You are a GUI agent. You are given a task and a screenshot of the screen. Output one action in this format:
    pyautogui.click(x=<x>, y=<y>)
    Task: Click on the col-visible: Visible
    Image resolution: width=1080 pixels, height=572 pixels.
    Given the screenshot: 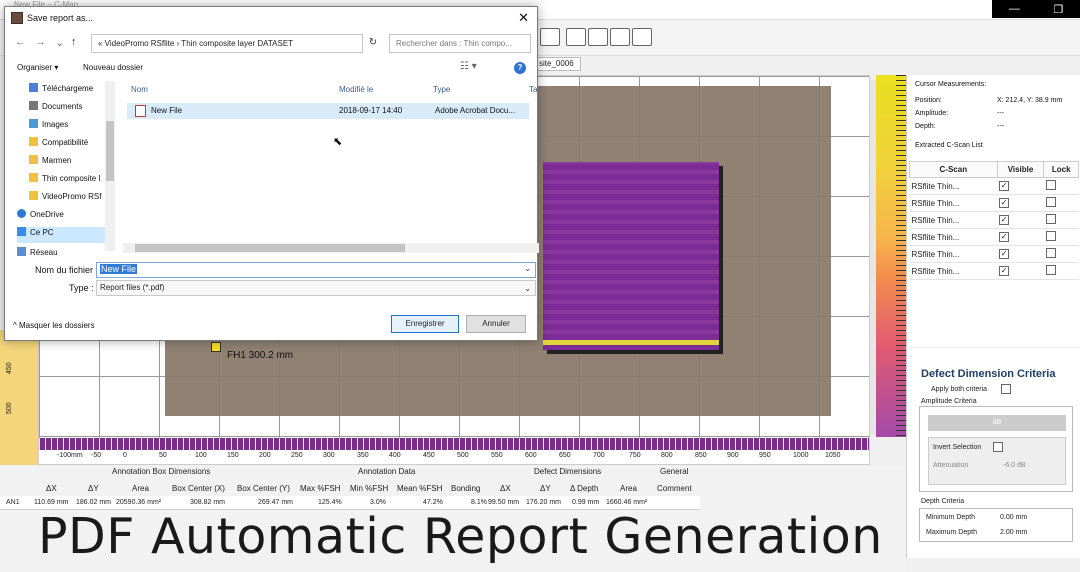 What is the action you would take?
    pyautogui.click(x=1020, y=169)
    